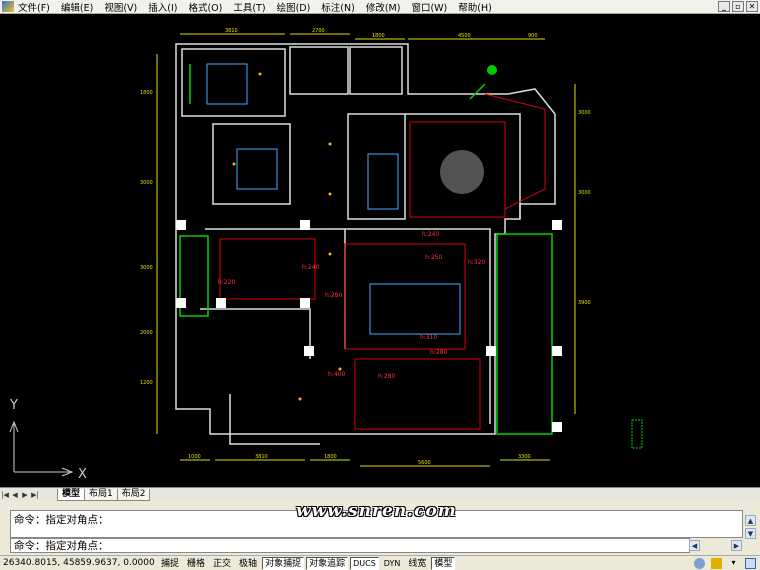 Image resolution: width=760 pixels, height=570 pixels. What do you see at coordinates (443, 563) in the screenshot?
I see `model-toggle: 模型` at bounding box center [443, 563].